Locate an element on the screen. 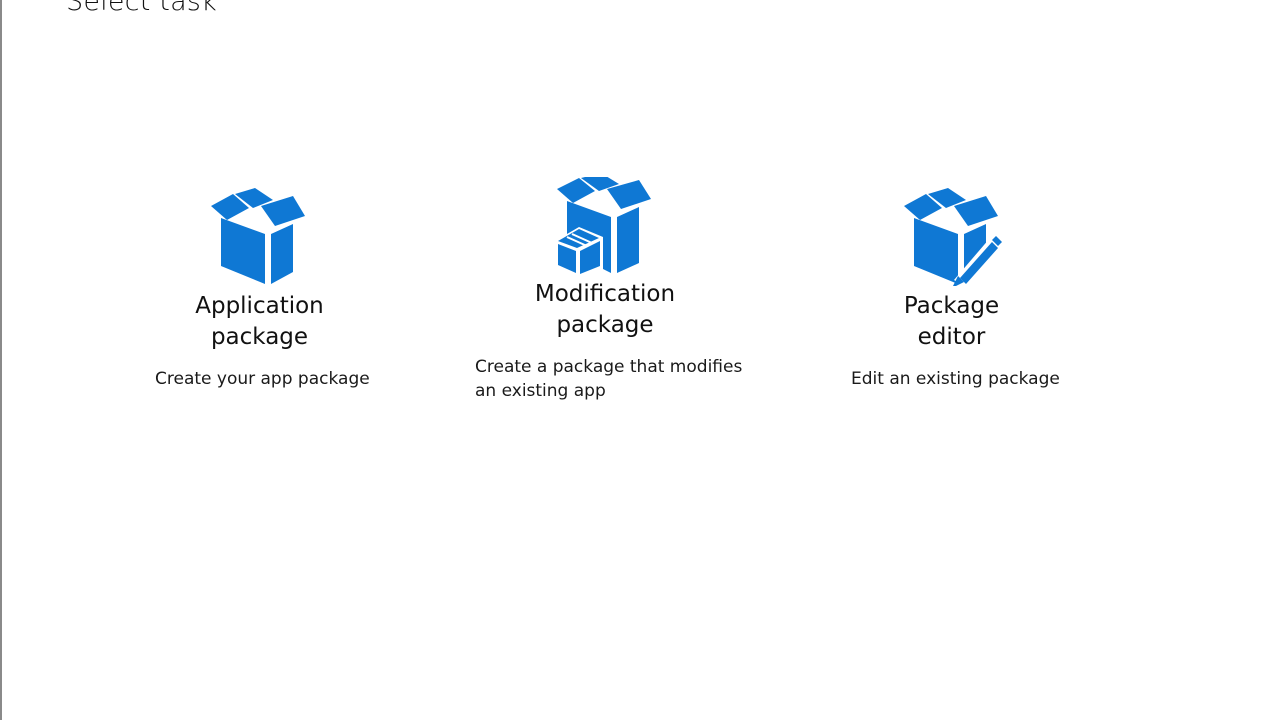 Image resolution: width=1280 pixels, height=720 pixels. task-description: Edit an existing package is located at coordinates (955, 379).